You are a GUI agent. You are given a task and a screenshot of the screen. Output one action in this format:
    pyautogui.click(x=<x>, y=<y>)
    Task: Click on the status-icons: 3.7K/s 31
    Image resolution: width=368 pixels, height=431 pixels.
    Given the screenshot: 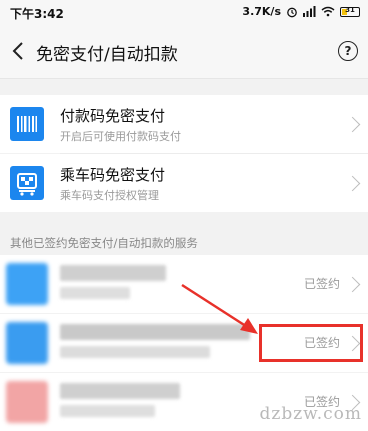 What is the action you would take?
    pyautogui.click(x=301, y=11)
    